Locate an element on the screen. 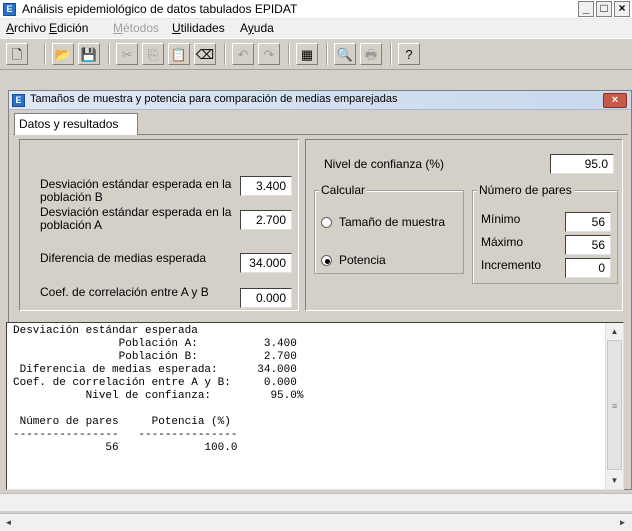  power-radio-dot is located at coordinates (327, 261).